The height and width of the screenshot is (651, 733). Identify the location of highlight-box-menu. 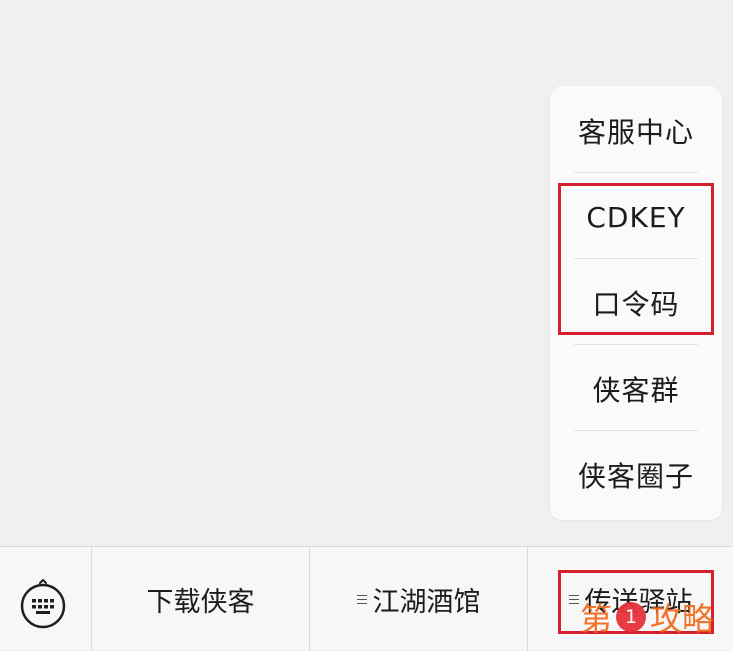
(636, 259).